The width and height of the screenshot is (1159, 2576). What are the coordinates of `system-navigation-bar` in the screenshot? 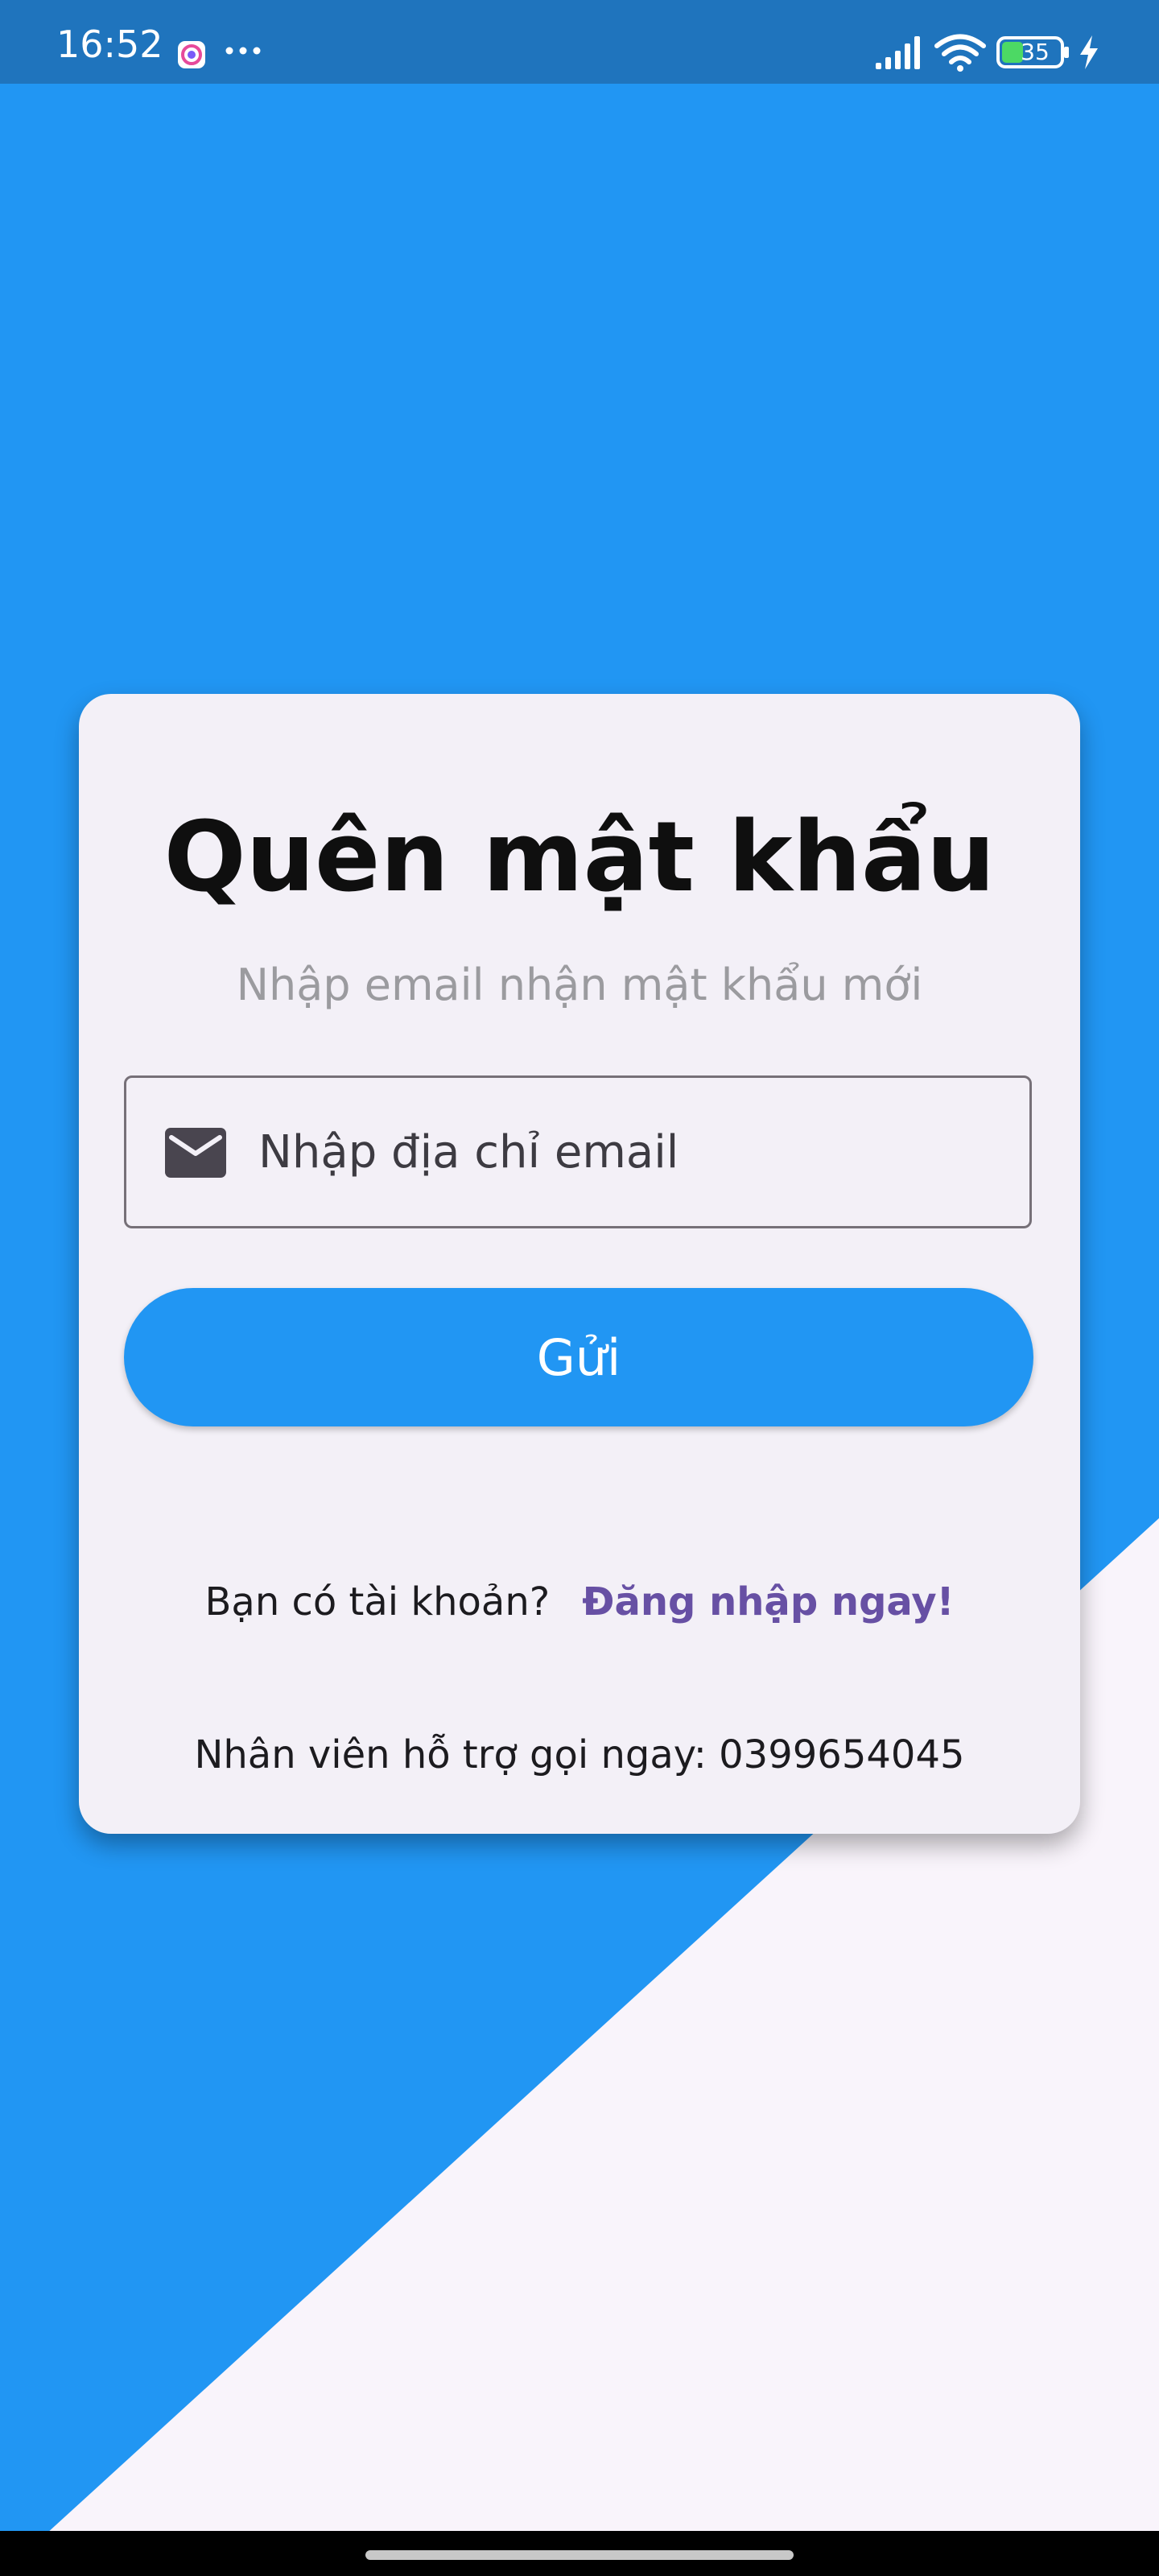 It's located at (579, 2553).